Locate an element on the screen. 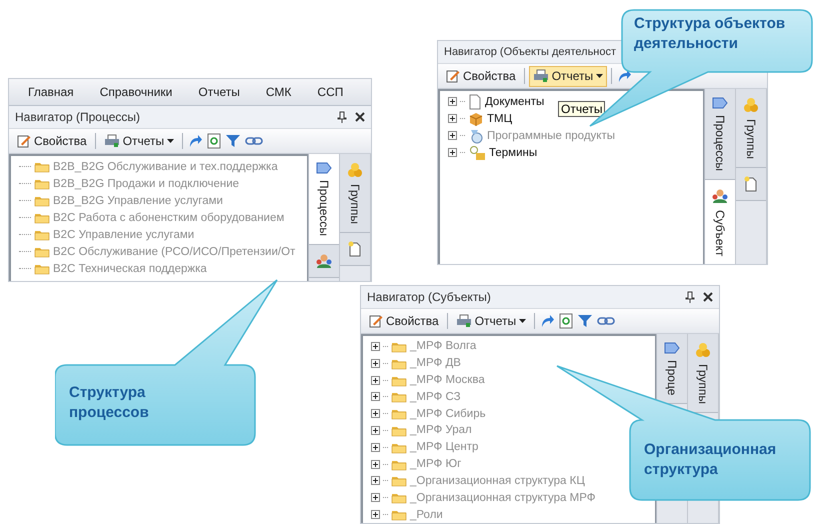 This screenshot has width=824, height=524. side-tab: Субъект is located at coordinates (720, 222).